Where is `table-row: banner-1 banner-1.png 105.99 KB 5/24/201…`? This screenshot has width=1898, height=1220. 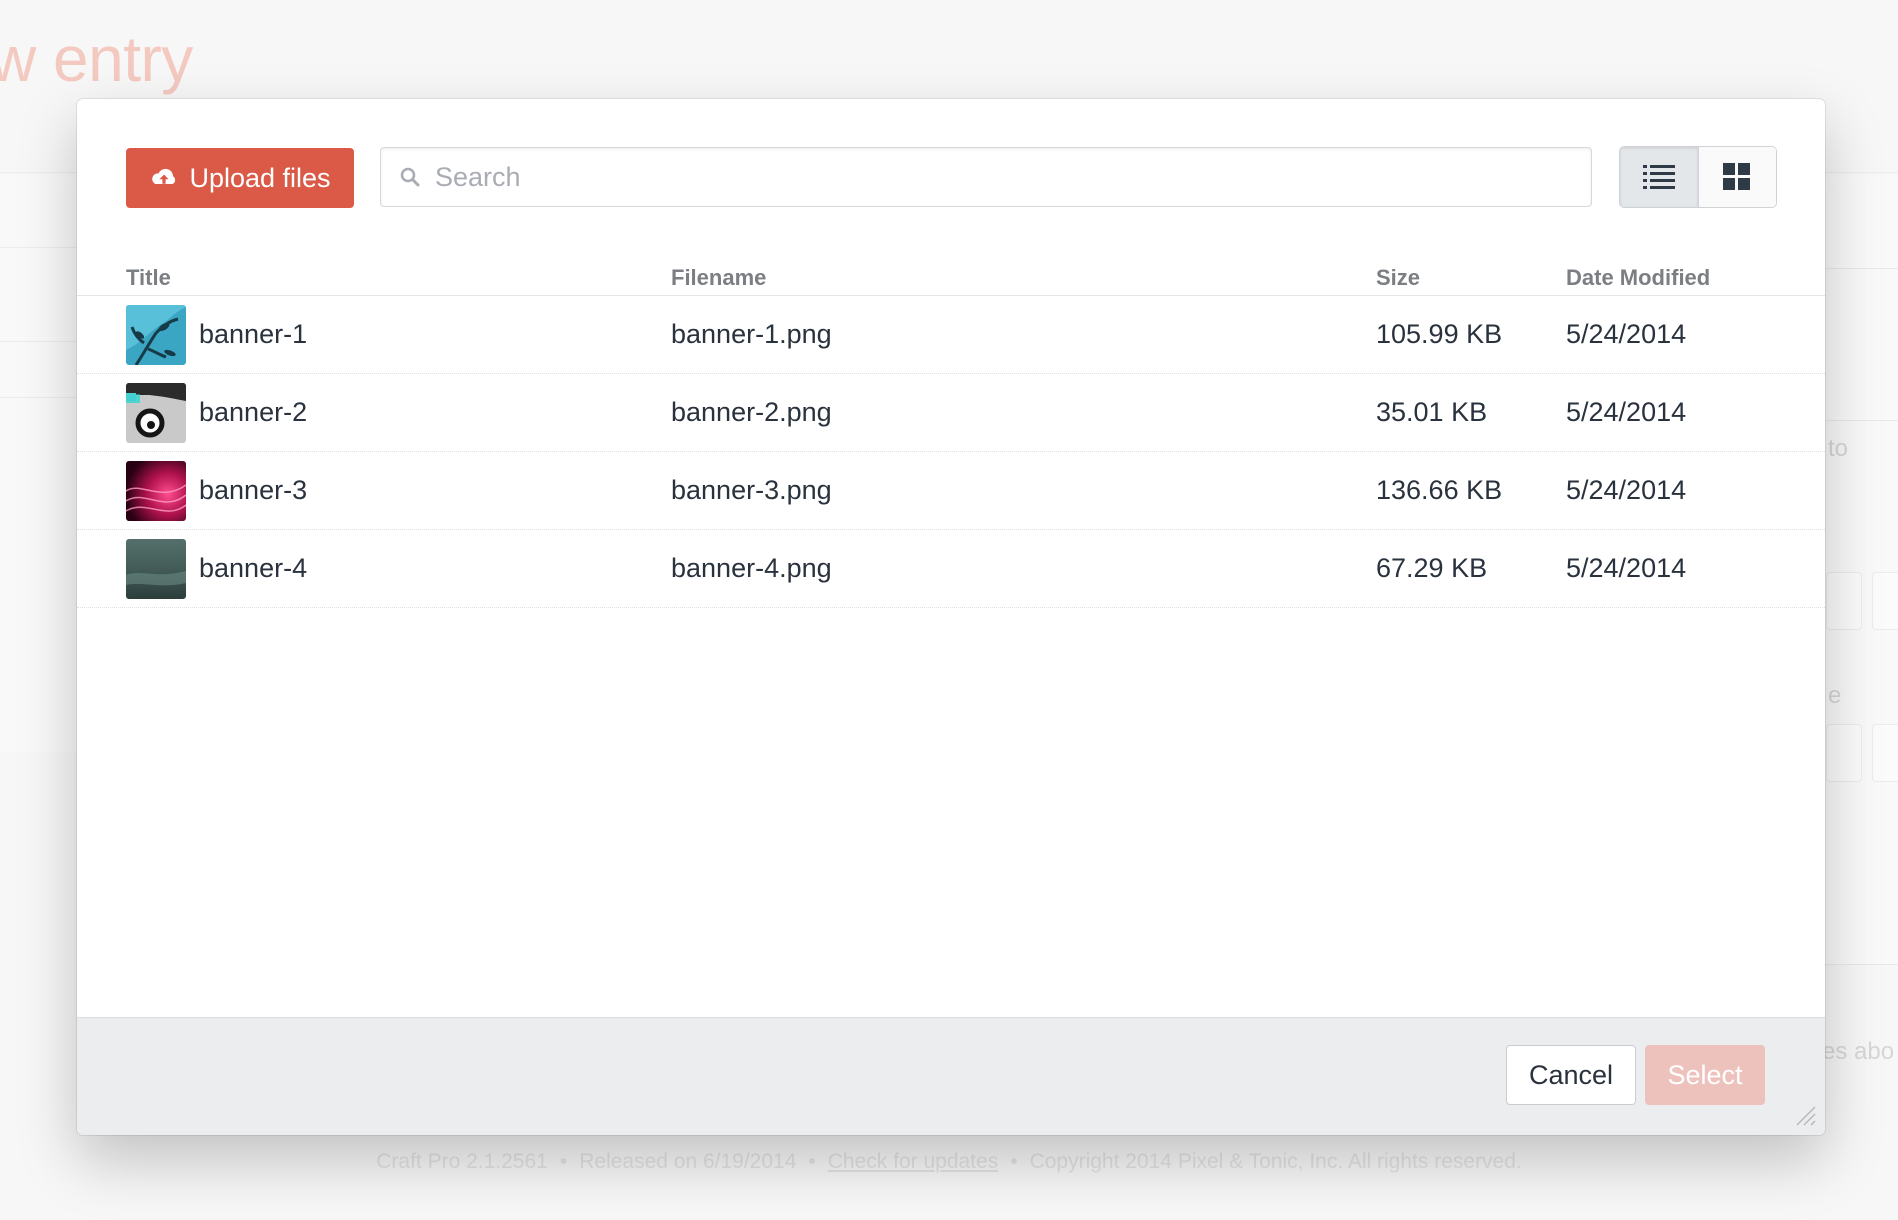 table-row: banner-1 banner-1.png 105.99 KB 5/24/201… is located at coordinates (951, 335).